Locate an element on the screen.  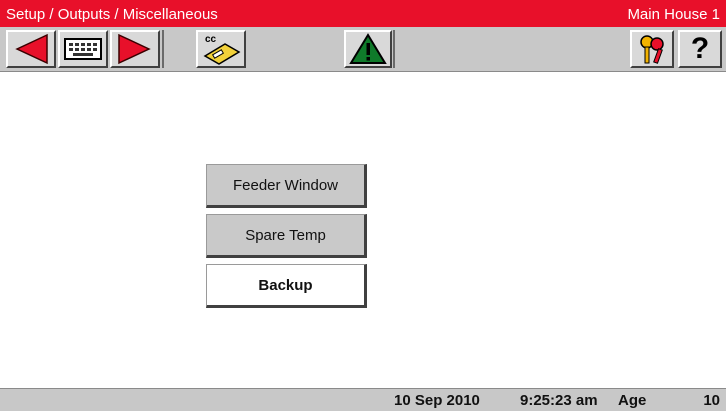
arrow-left-icon is located at coordinates (31, 49).